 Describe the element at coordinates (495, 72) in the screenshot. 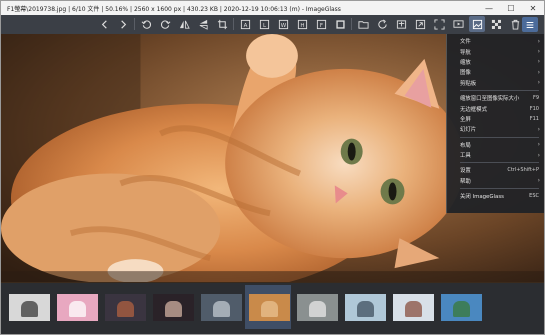

I see `menu-item: 图像 ›` at that location.